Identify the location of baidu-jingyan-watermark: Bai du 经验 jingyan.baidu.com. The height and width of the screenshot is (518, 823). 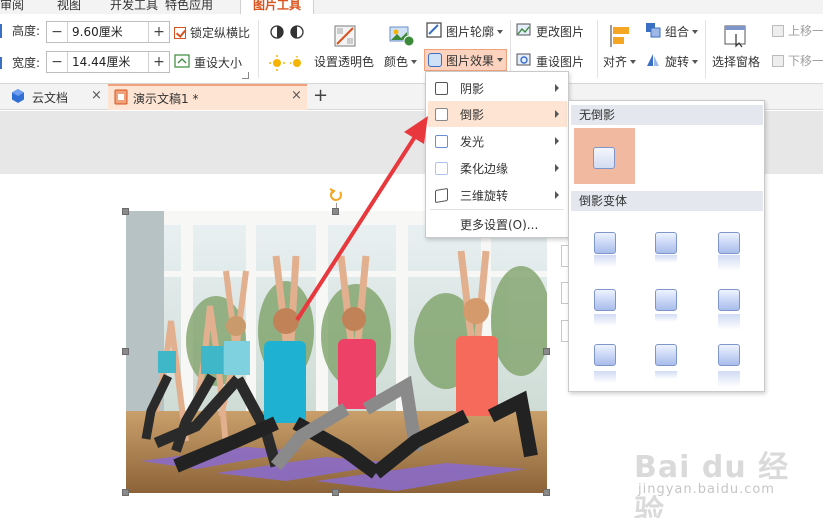
(725, 474).